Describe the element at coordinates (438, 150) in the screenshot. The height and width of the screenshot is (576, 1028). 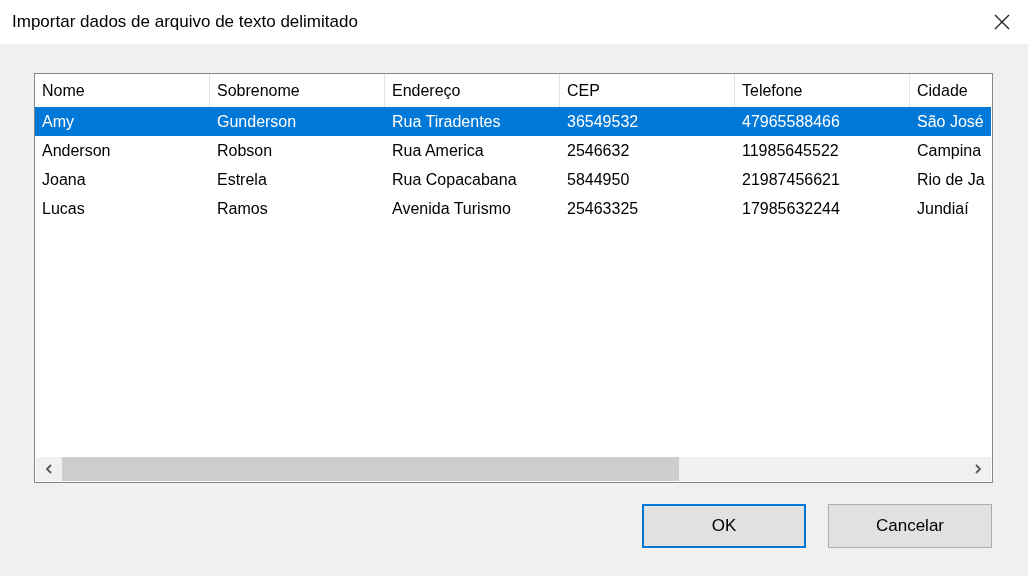
I see `table-cell-text: Rua America` at that location.